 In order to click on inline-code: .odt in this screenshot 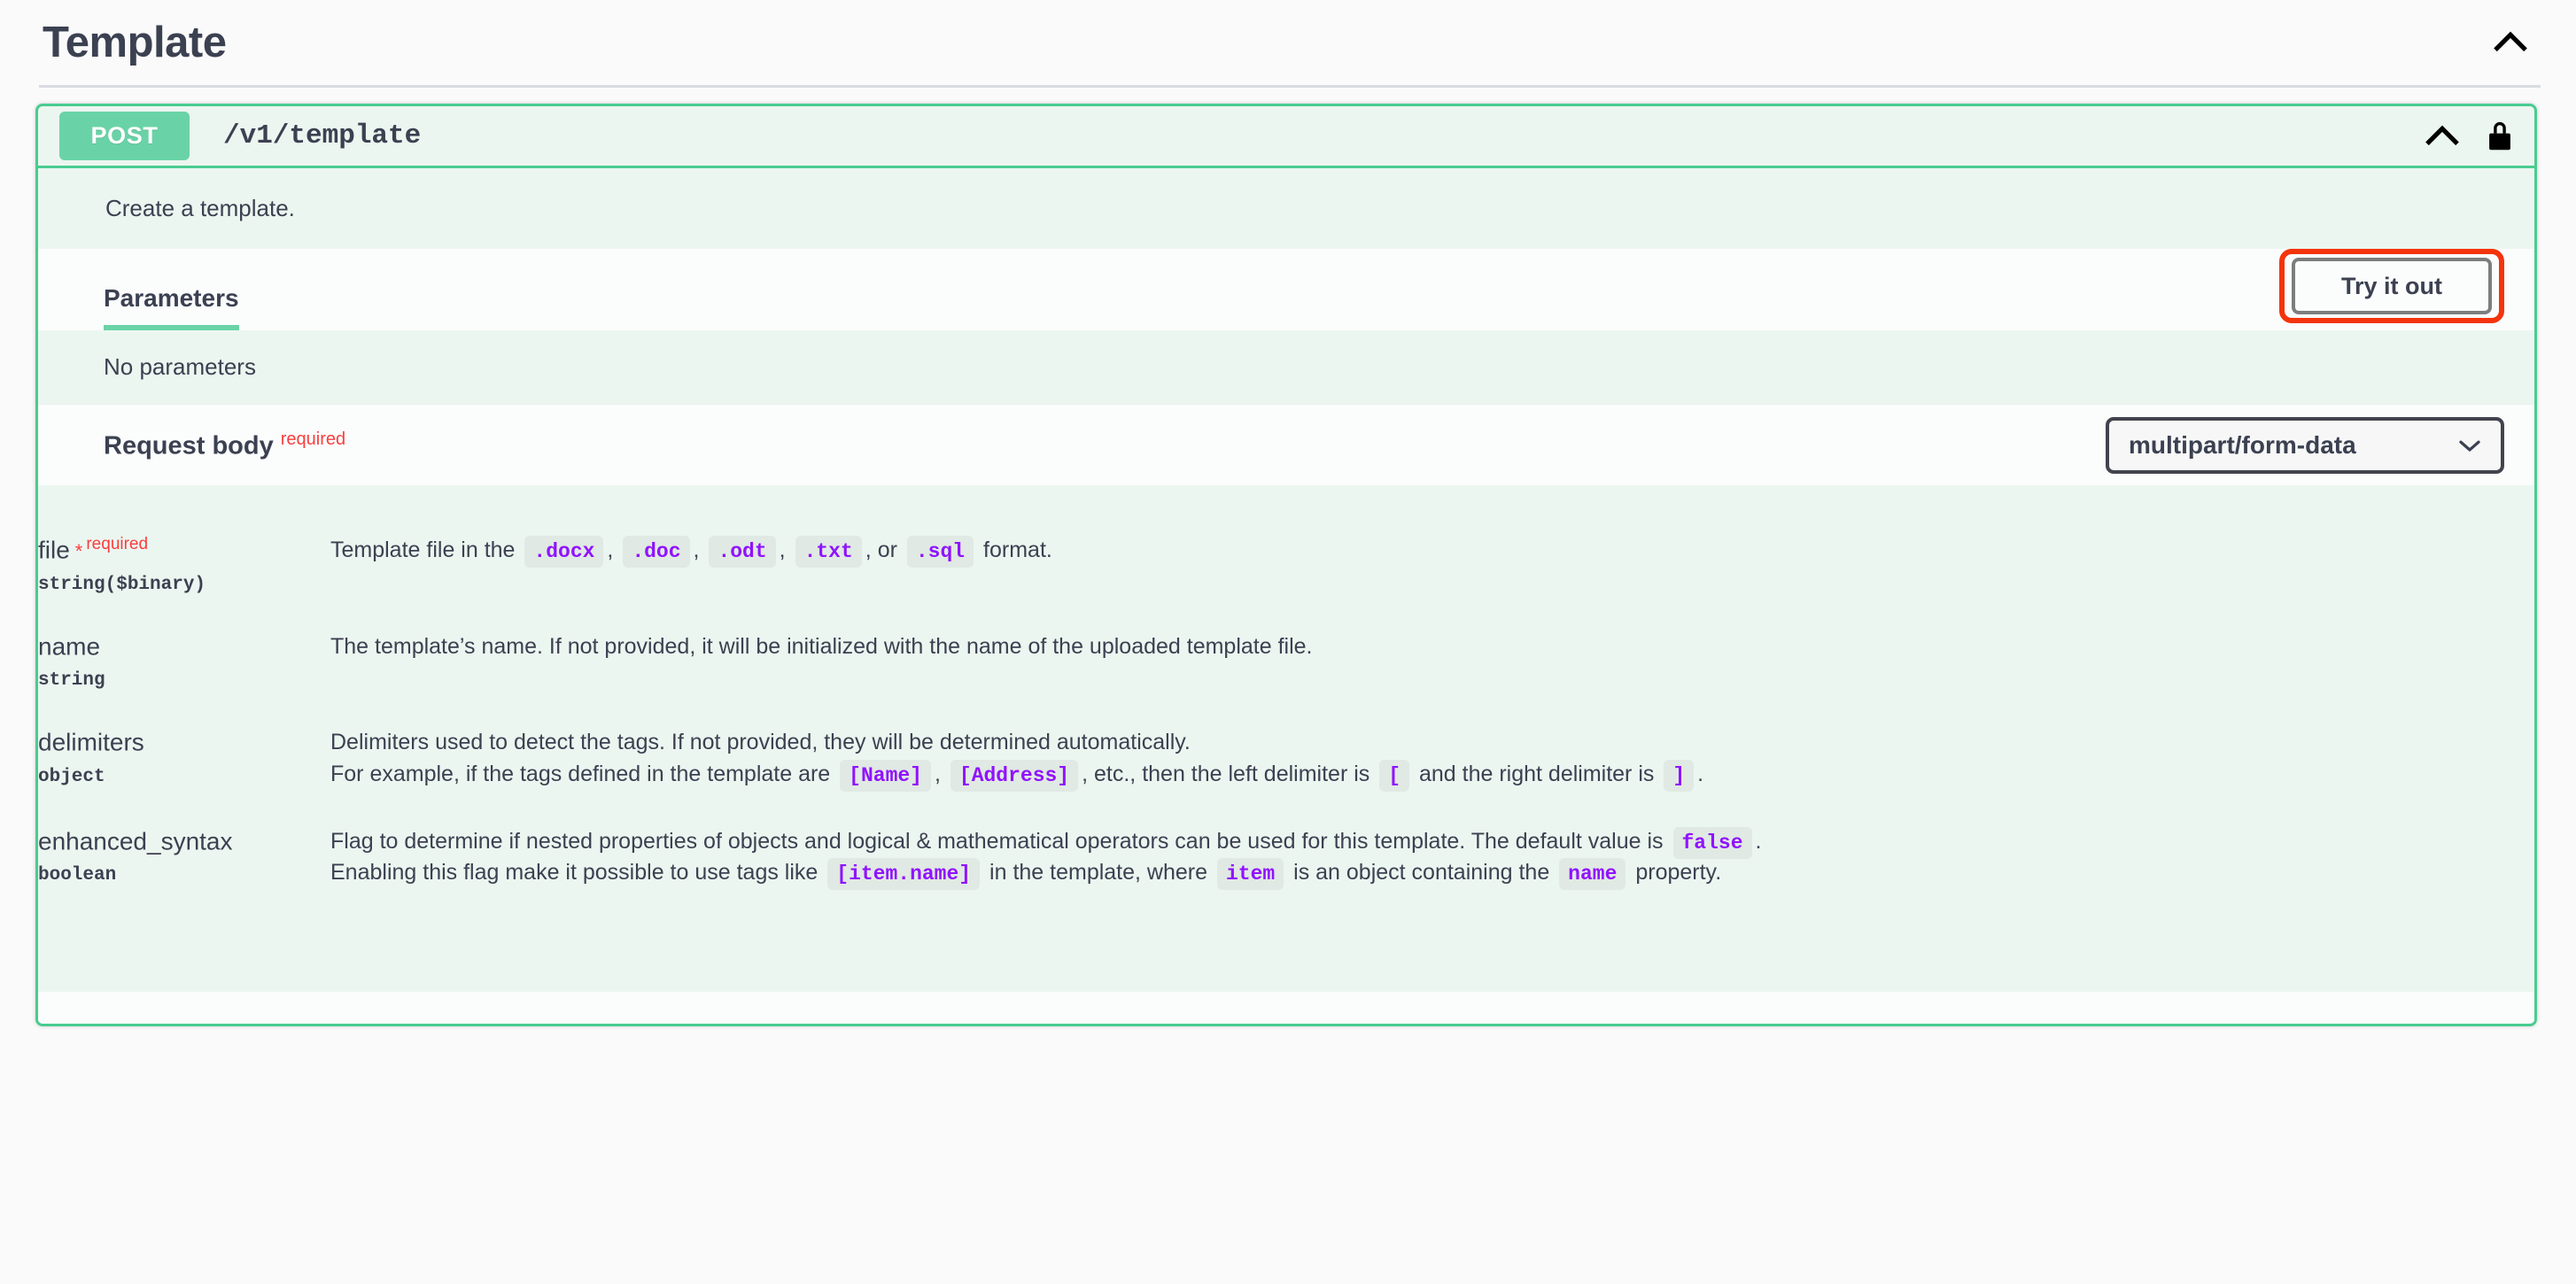, I will do `click(742, 552)`.